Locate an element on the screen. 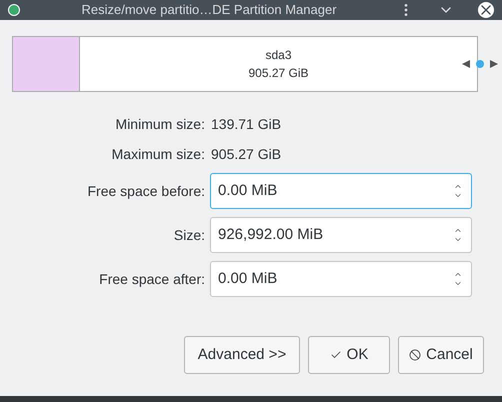  partition-name: sda3 is located at coordinates (278, 55).